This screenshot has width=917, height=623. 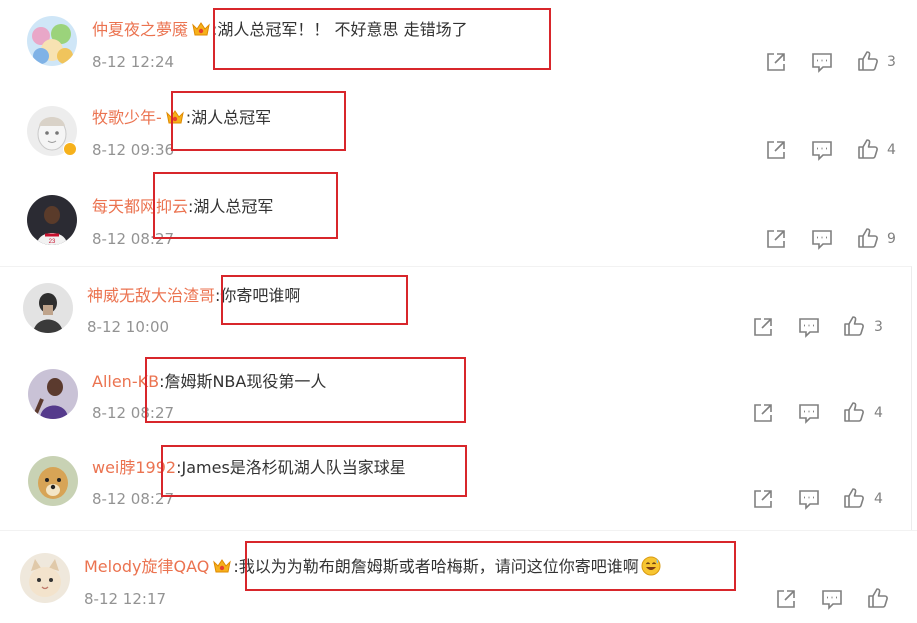 What do you see at coordinates (125, 599) in the screenshot?
I see `comment-time: 8-12 12:17` at bounding box center [125, 599].